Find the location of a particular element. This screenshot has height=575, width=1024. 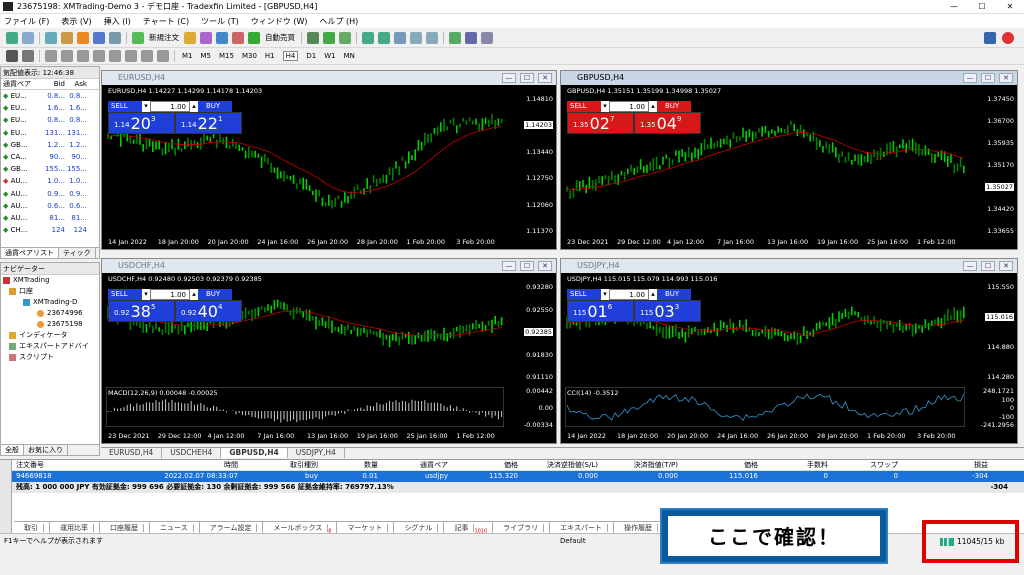

tf-m1: M1 is located at coordinates (187, 56).